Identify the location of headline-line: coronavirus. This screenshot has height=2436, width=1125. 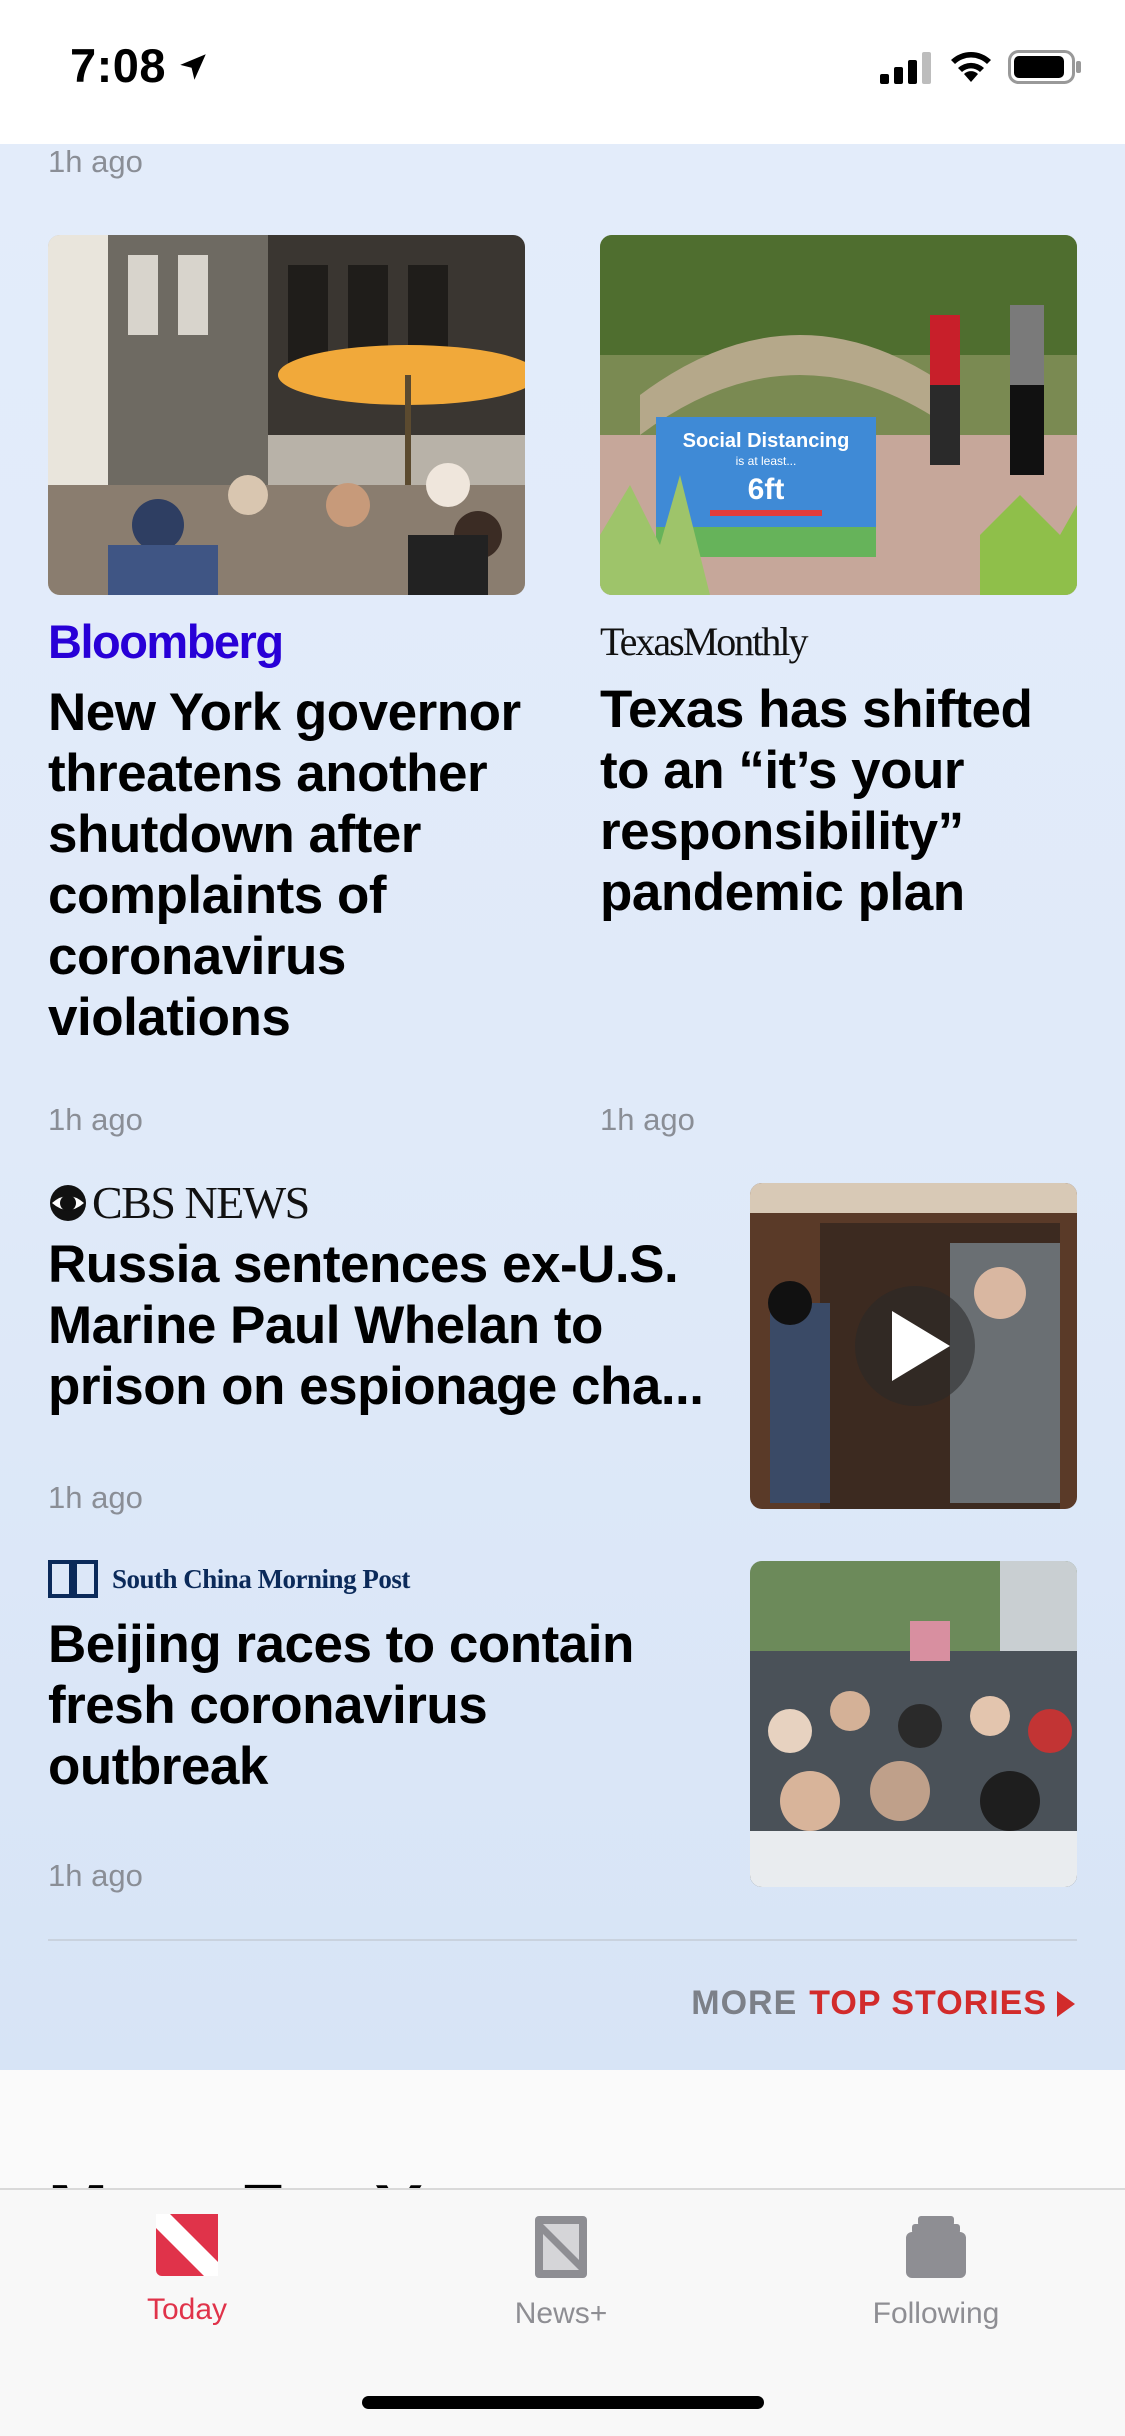
(197, 956).